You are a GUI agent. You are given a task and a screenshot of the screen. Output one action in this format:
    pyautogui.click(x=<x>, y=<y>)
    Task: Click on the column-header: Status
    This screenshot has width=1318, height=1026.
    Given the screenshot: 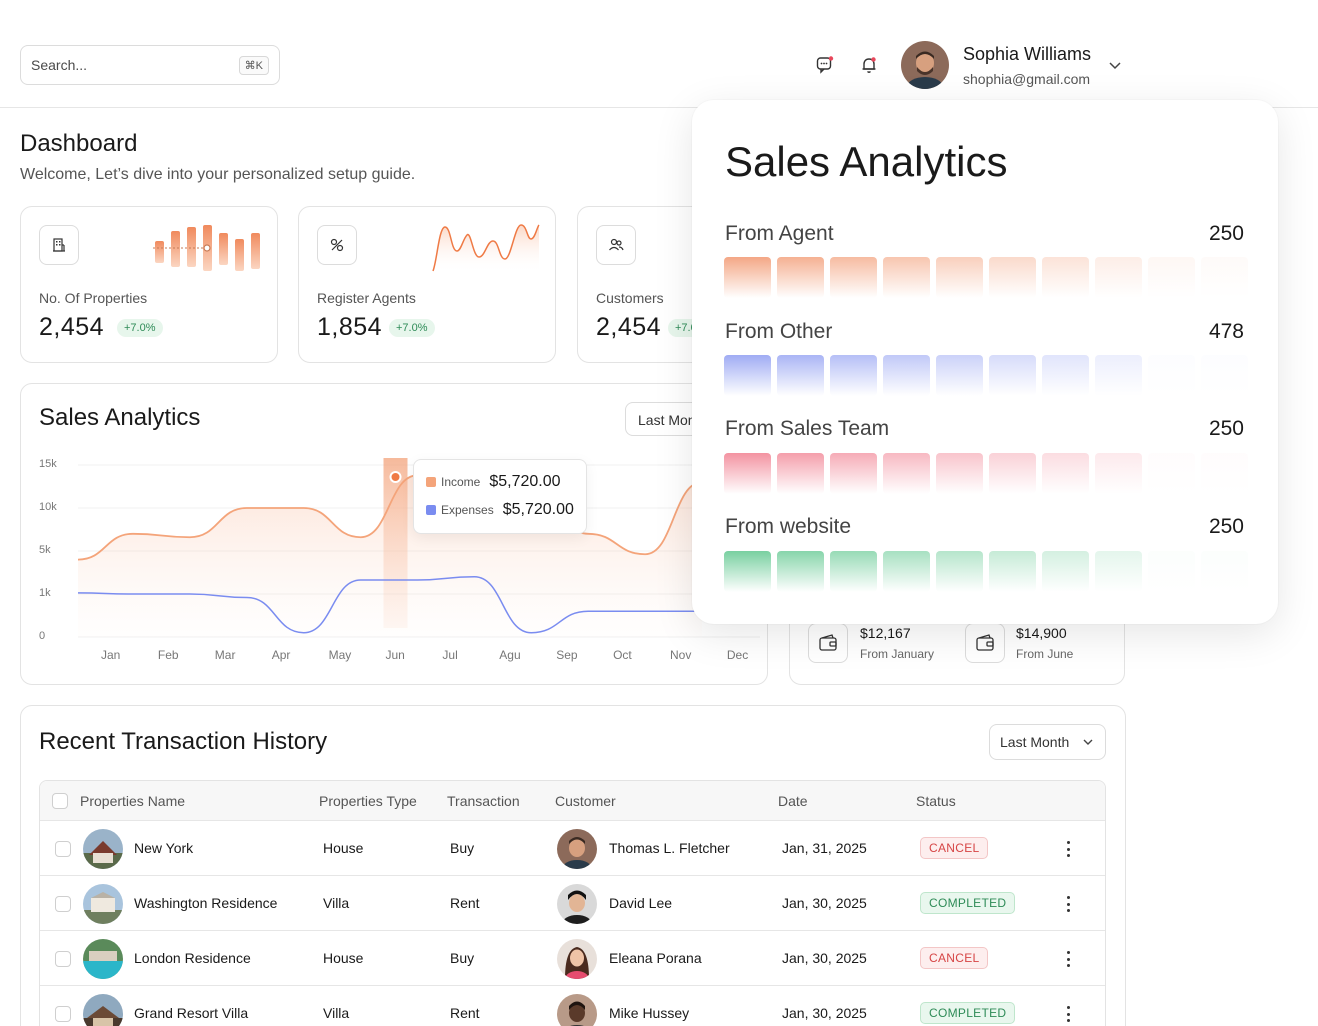 What is the action you would take?
    pyautogui.click(x=936, y=801)
    